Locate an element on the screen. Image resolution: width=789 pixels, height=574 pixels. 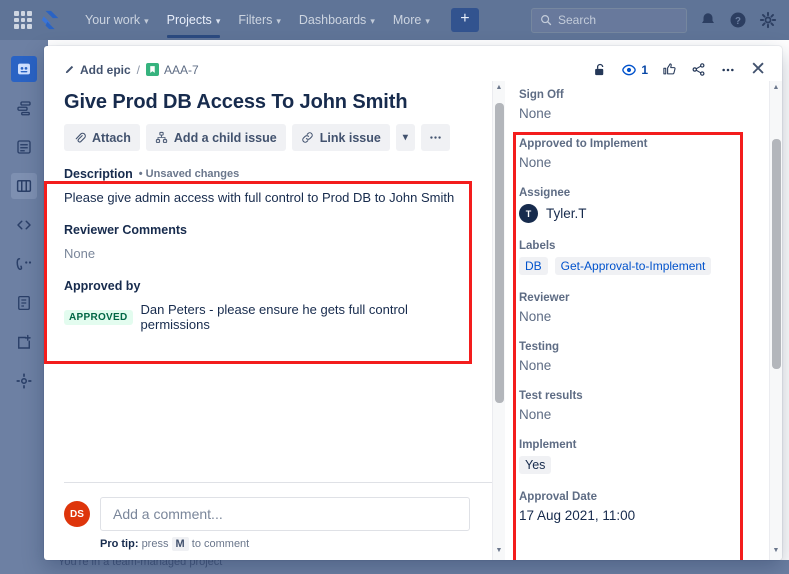
thumbs-up-icon is located at coordinates (669, 69).